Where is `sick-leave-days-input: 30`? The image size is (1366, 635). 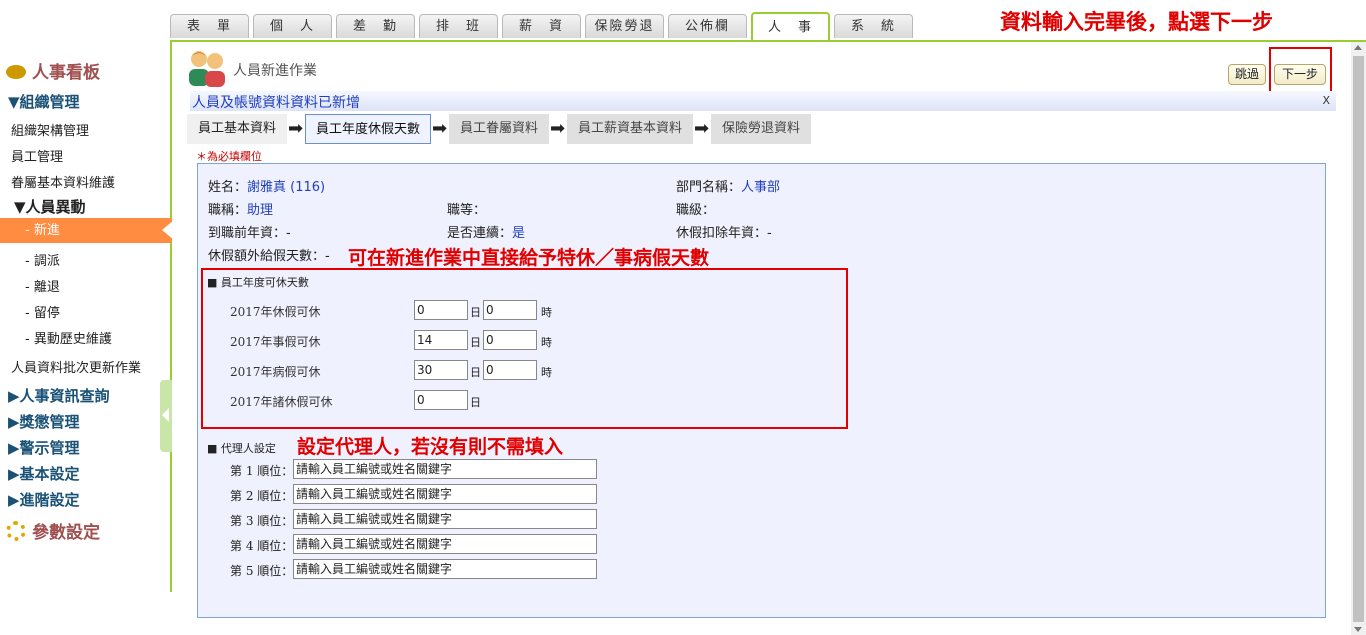
sick-leave-days-input: 30 is located at coordinates (441, 370).